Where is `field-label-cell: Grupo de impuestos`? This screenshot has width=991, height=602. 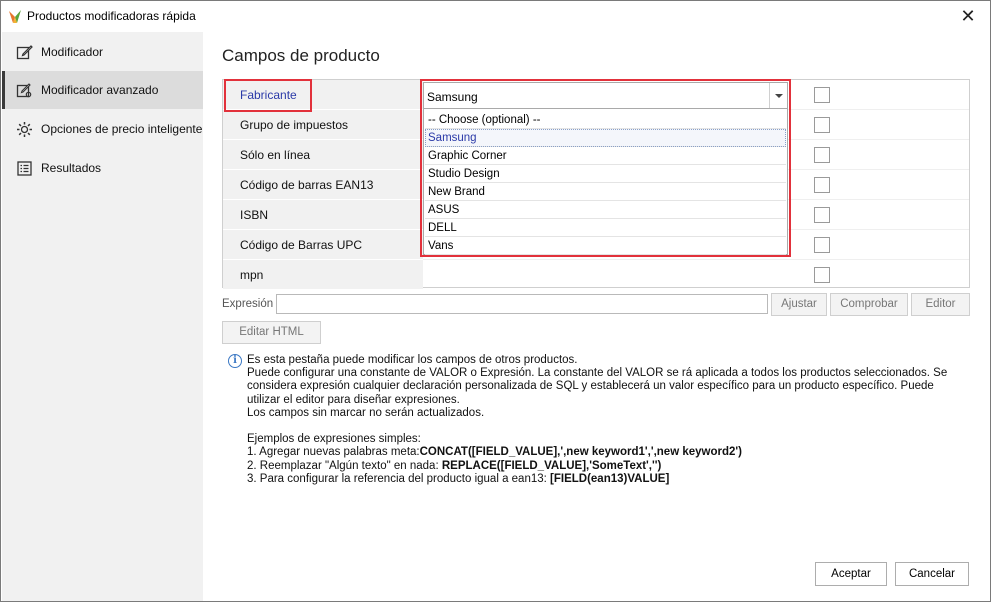
field-label-cell: Grupo de impuestos is located at coordinates (323, 125).